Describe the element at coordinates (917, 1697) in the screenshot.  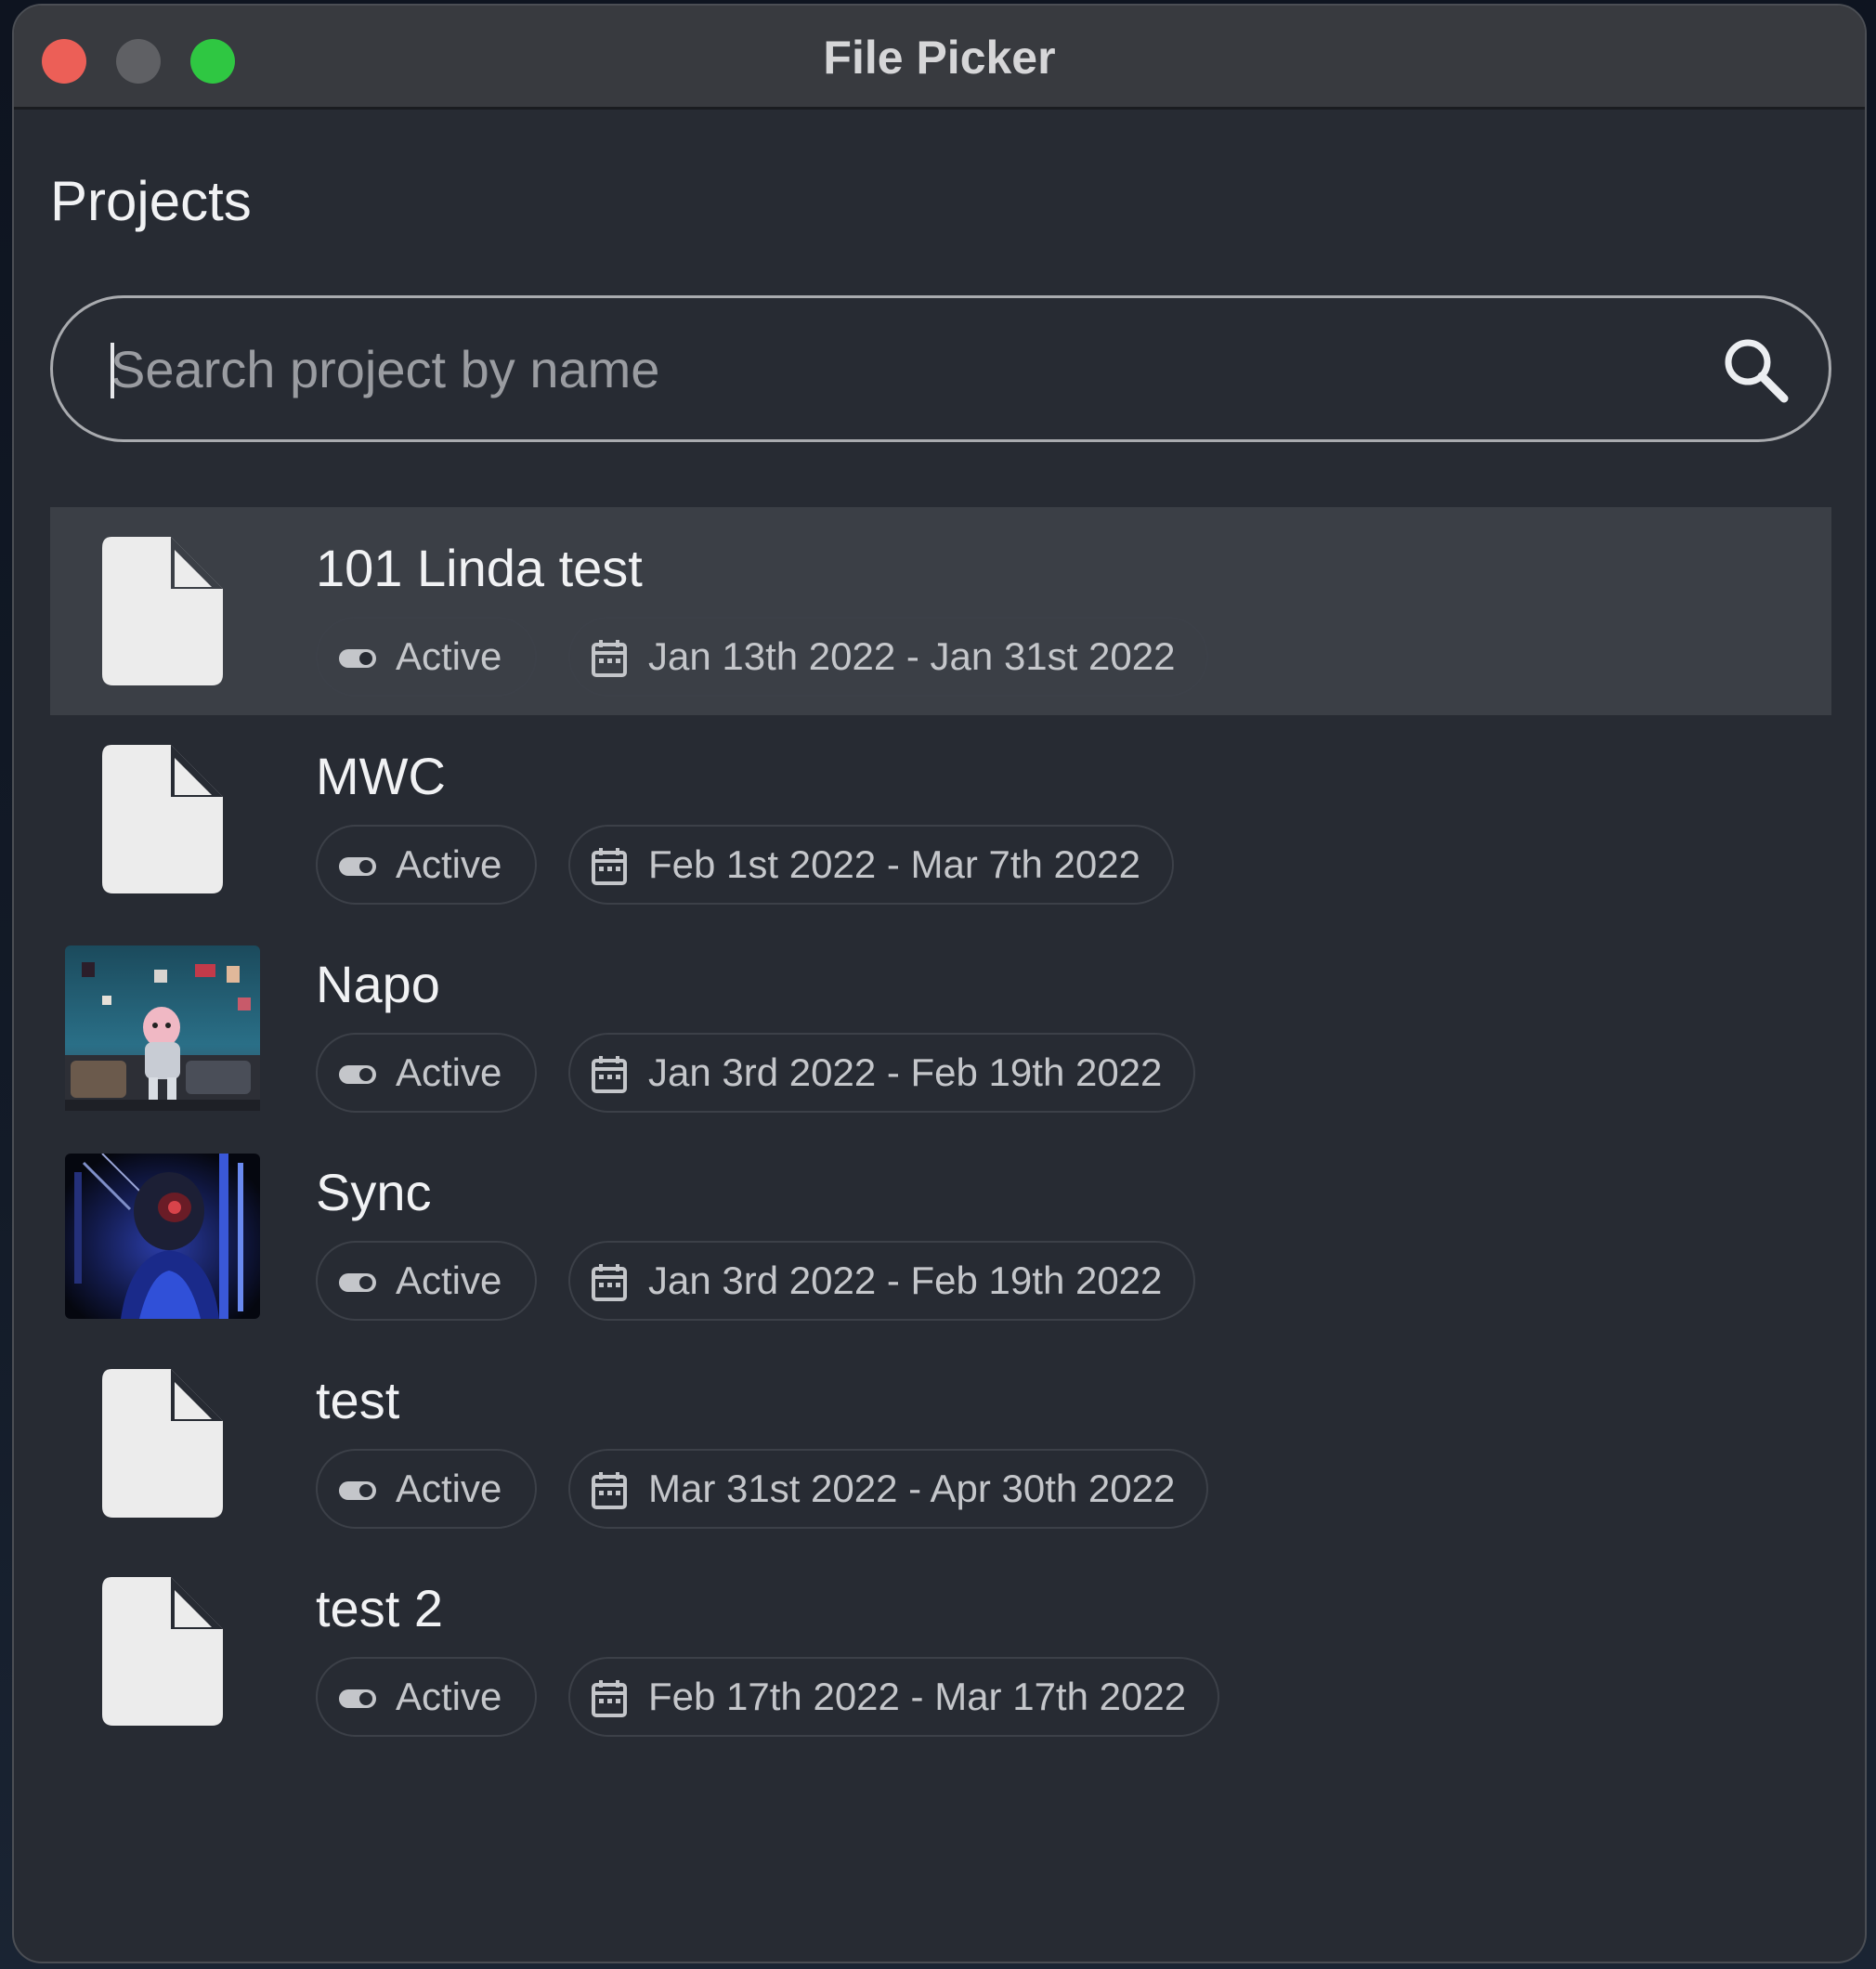
I see `date-range-label: Feb 17th 2022 - Mar 17th 2022` at that location.